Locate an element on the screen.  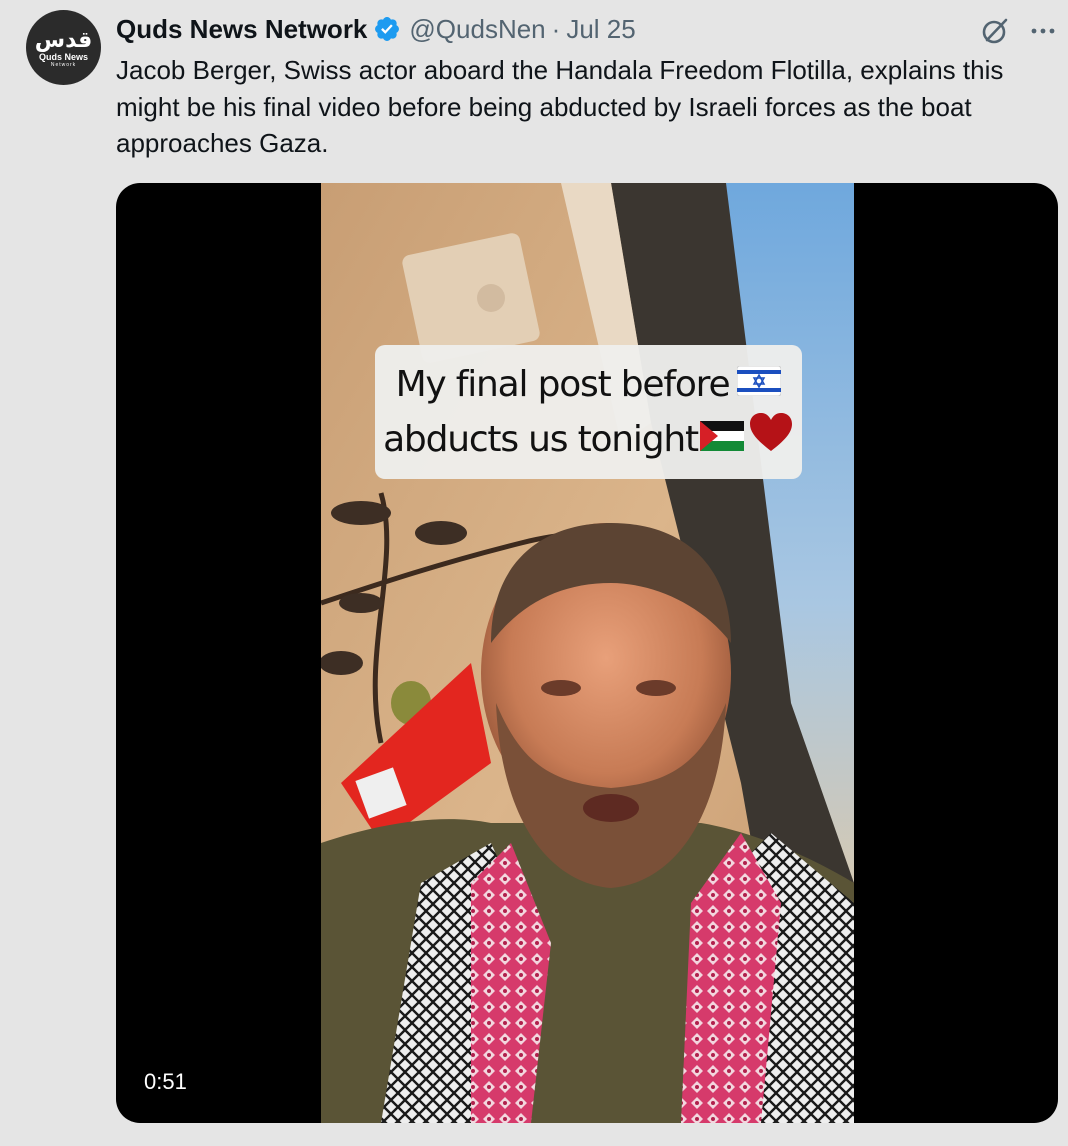
author-display-name: Quds News Network is located at coordinates (241, 29).